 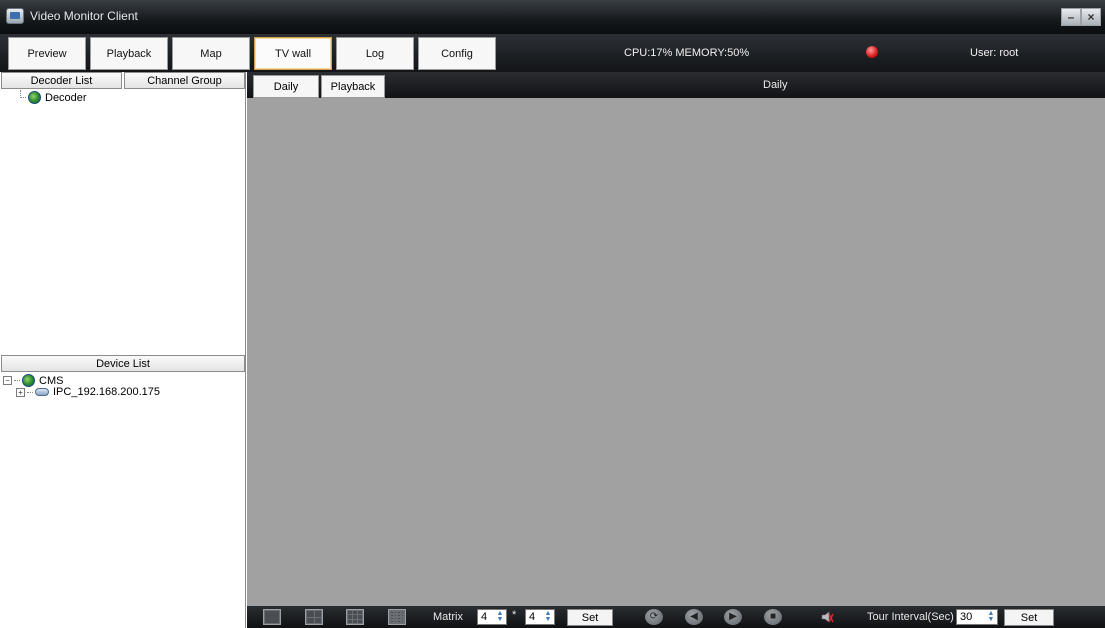 I want to click on matrix-label: Matrix, so click(x=448, y=617).